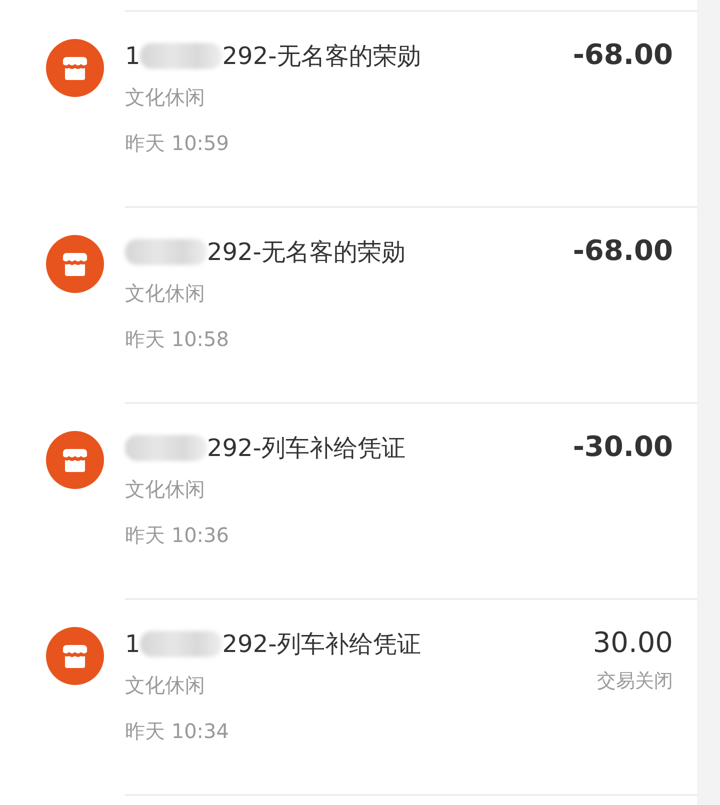  What do you see at coordinates (177, 143) in the screenshot?
I see `transaction-time: 昨天 10:59` at bounding box center [177, 143].